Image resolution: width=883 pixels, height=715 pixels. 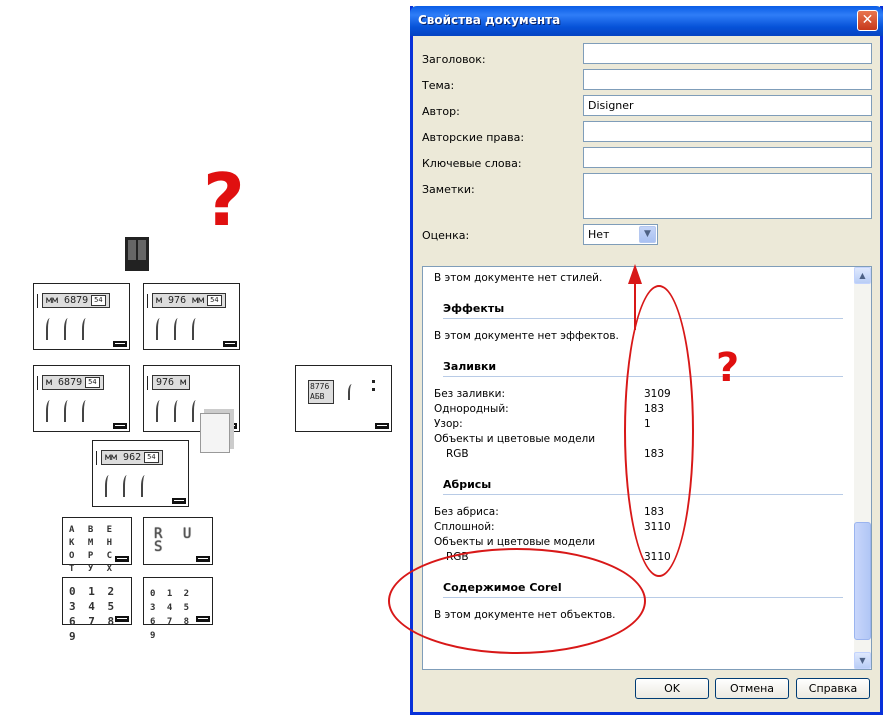 I want to click on plate-card: м 6879 54, so click(x=81, y=398).